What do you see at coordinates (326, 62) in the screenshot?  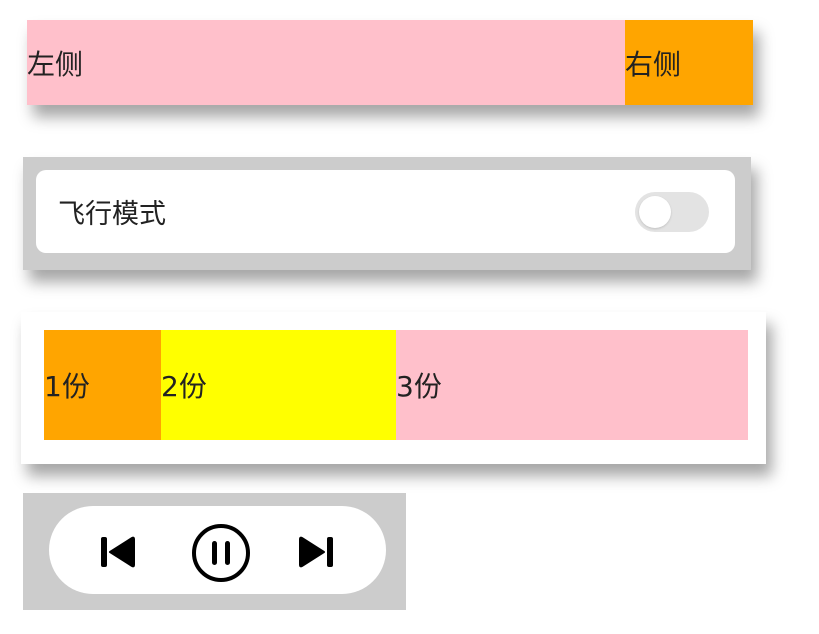 I see `left-panel: 左侧` at bounding box center [326, 62].